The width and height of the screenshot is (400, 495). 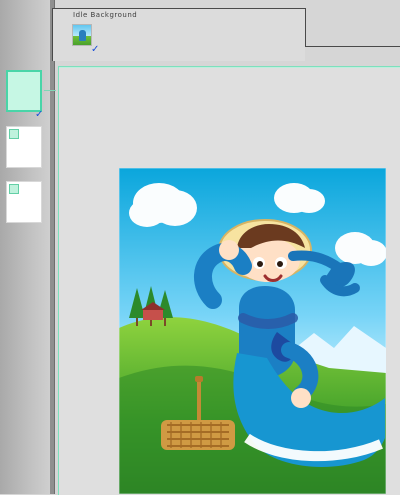 What do you see at coordinates (14, 134) in the screenshot?
I see `rail-card-2-marker` at bounding box center [14, 134].